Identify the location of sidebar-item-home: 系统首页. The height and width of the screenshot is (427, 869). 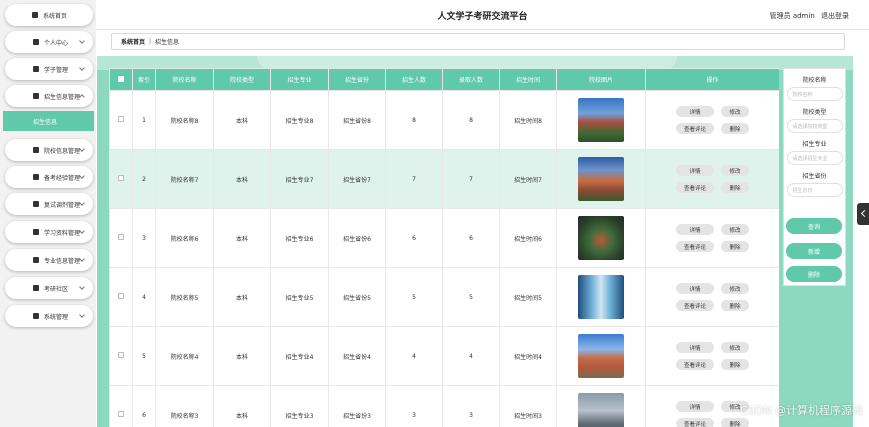
(49, 15).